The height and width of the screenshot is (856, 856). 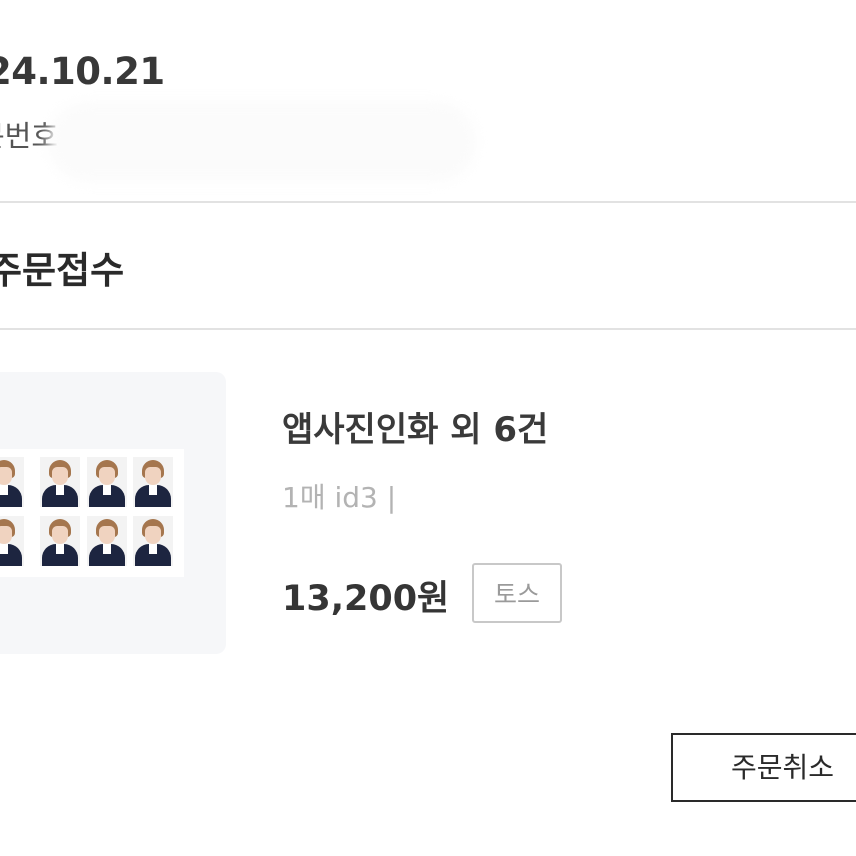 What do you see at coordinates (339, 497) in the screenshot?
I see `product-option: 1매 id3 |` at bounding box center [339, 497].